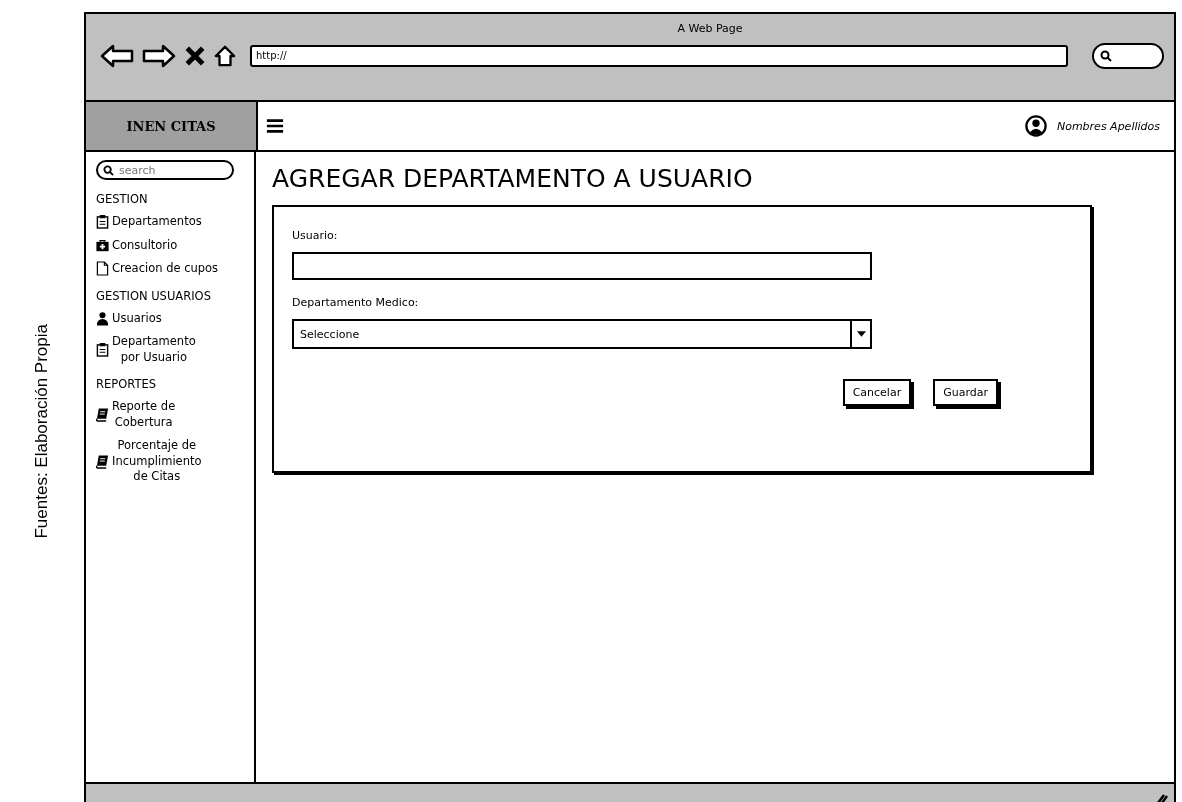  What do you see at coordinates (861, 334) in the screenshot?
I see `caret-icon` at bounding box center [861, 334].